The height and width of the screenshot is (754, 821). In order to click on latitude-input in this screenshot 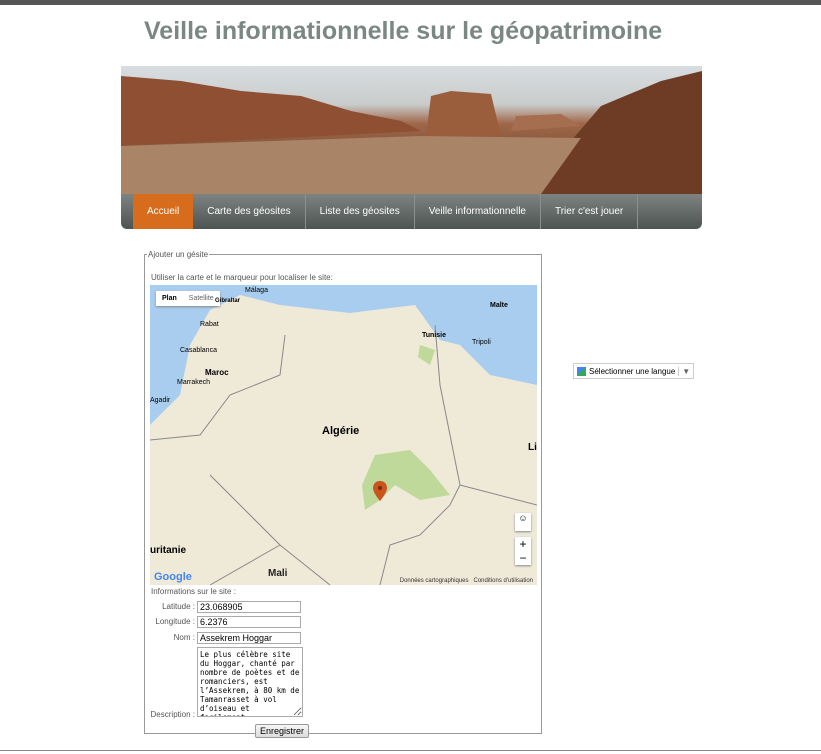, I will do `click(249, 607)`.